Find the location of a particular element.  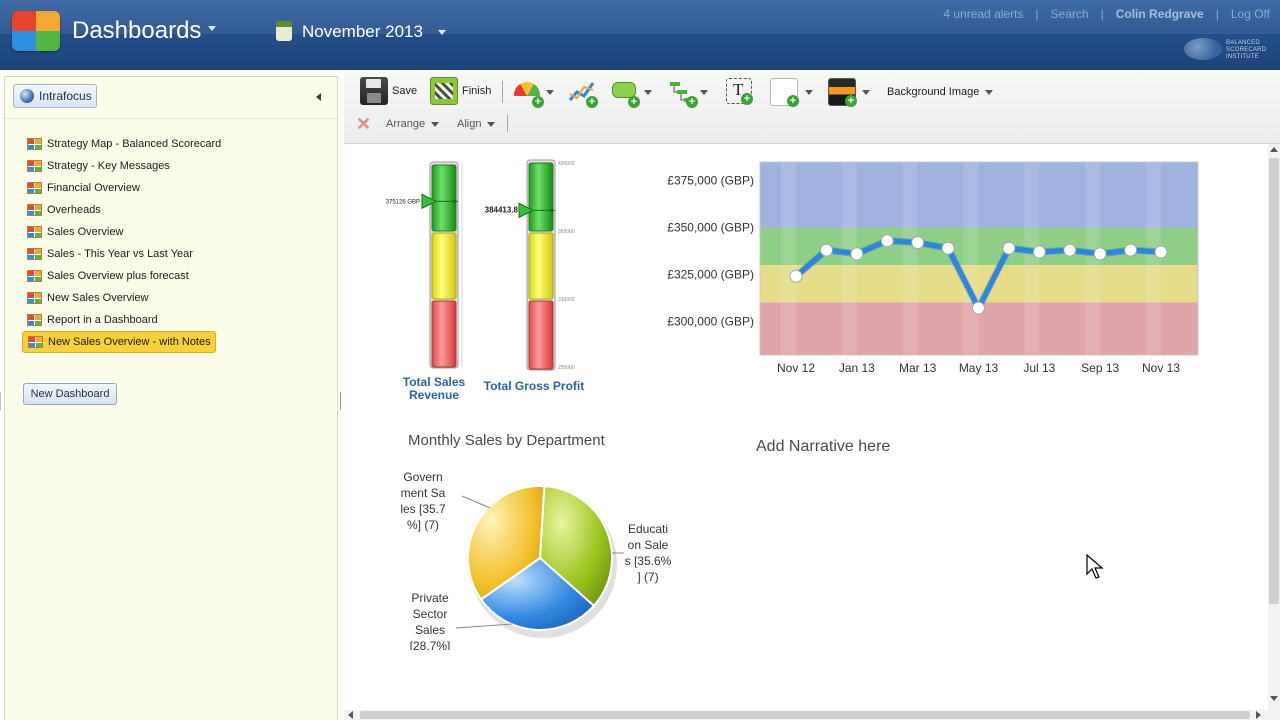

add-callout-chevron-down-icon is located at coordinates (648, 92).